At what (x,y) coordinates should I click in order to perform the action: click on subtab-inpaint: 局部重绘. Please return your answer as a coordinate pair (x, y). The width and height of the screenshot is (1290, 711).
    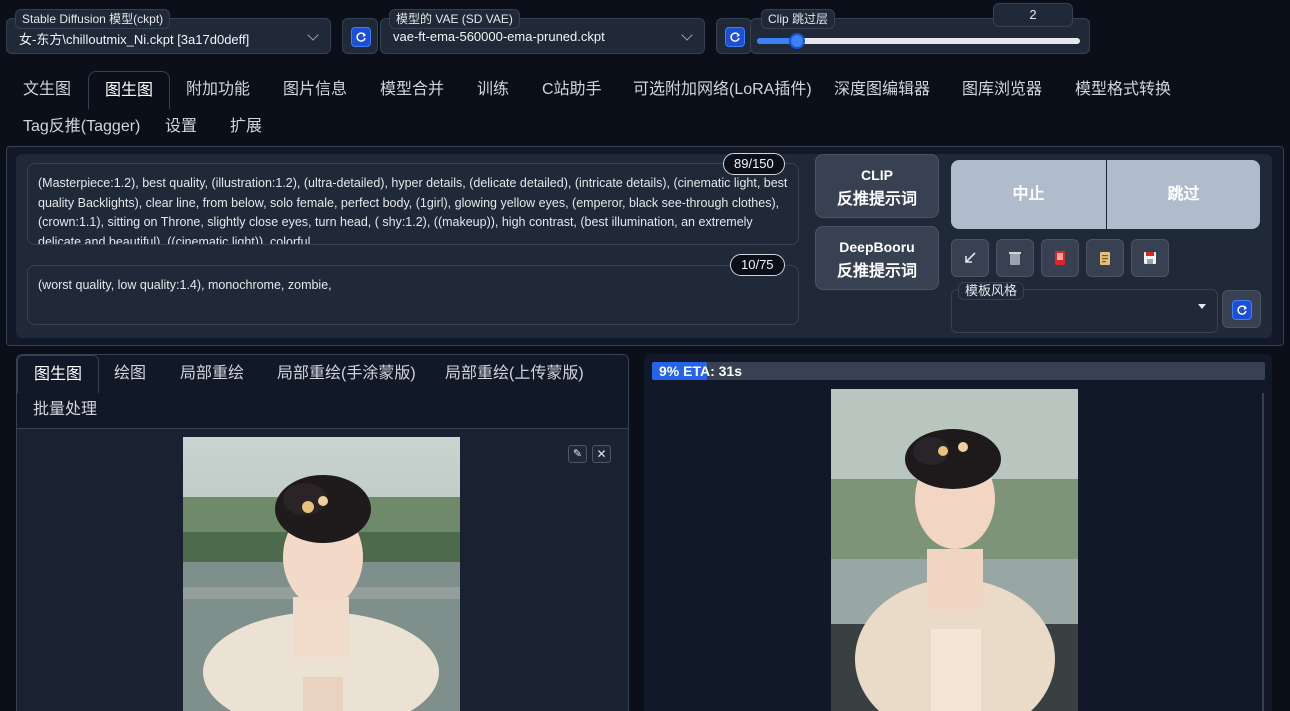
    Looking at the image, I should click on (212, 374).